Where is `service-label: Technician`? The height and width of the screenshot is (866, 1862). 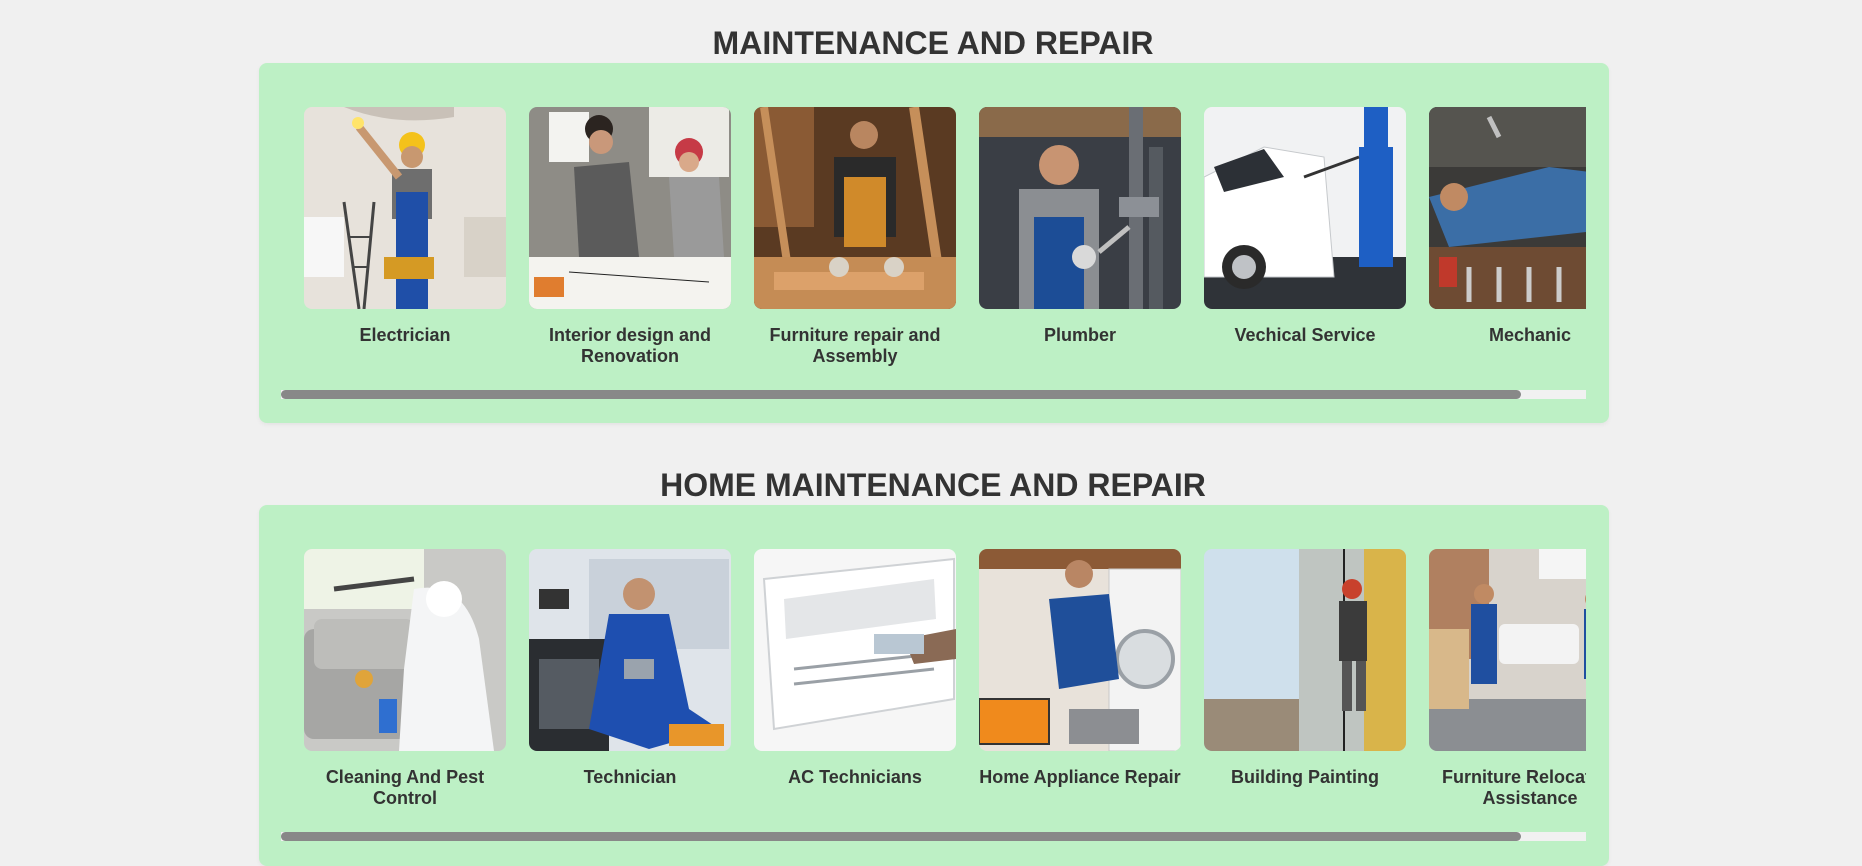
service-label: Technician is located at coordinates (630, 777).